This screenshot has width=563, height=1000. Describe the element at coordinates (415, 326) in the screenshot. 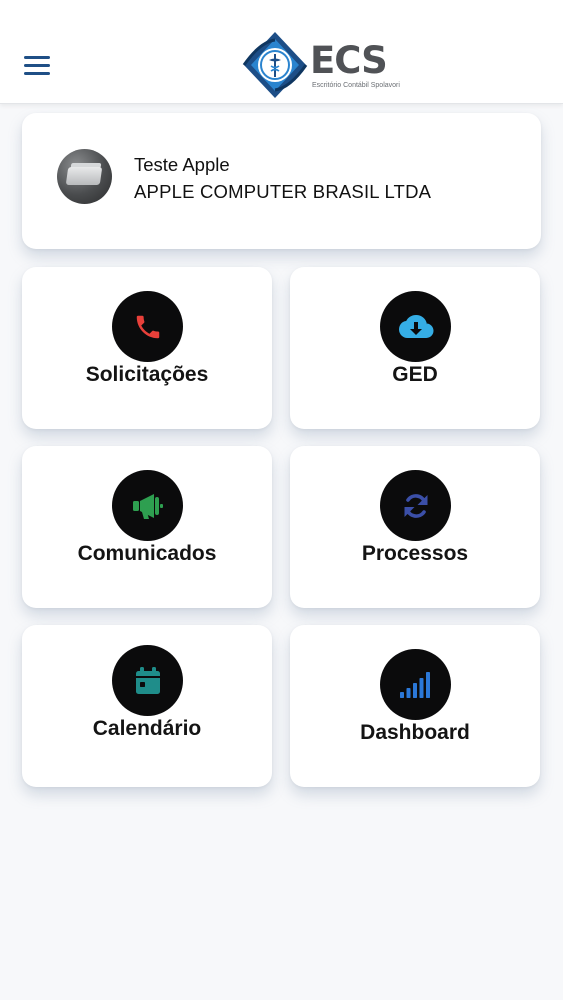

I see `cloud-download-icon` at that location.